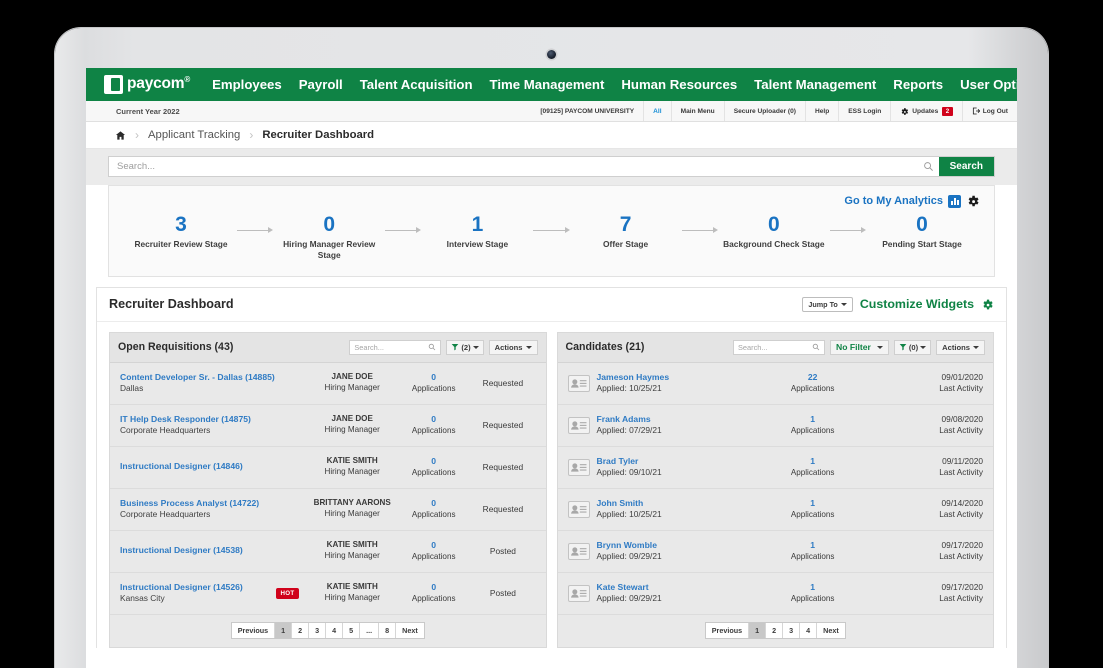 The image size is (1103, 668). What do you see at coordinates (893, 201) in the screenshot?
I see `go-to-my-analytics-link: Go to My Analytics` at bounding box center [893, 201].